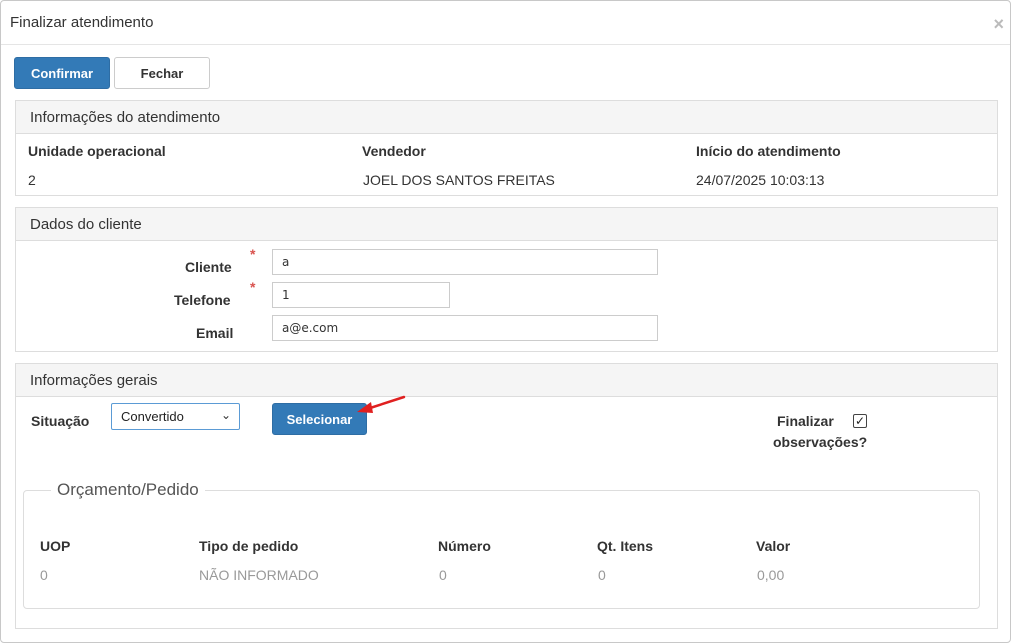 Image resolution: width=1011 pixels, height=643 pixels. Describe the element at coordinates (464, 546) in the screenshot. I see `col-number-header: Número` at that location.